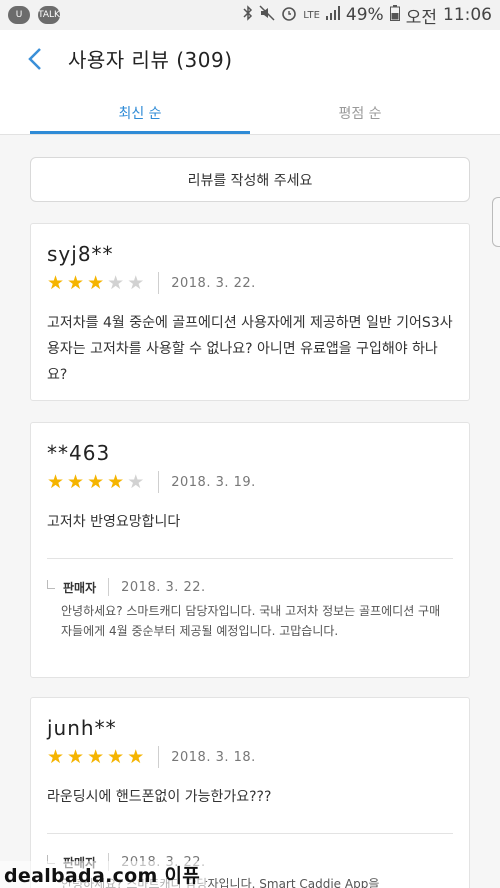  Describe the element at coordinates (51, 584) in the screenshot. I see `reply-indicator-icon` at that location.